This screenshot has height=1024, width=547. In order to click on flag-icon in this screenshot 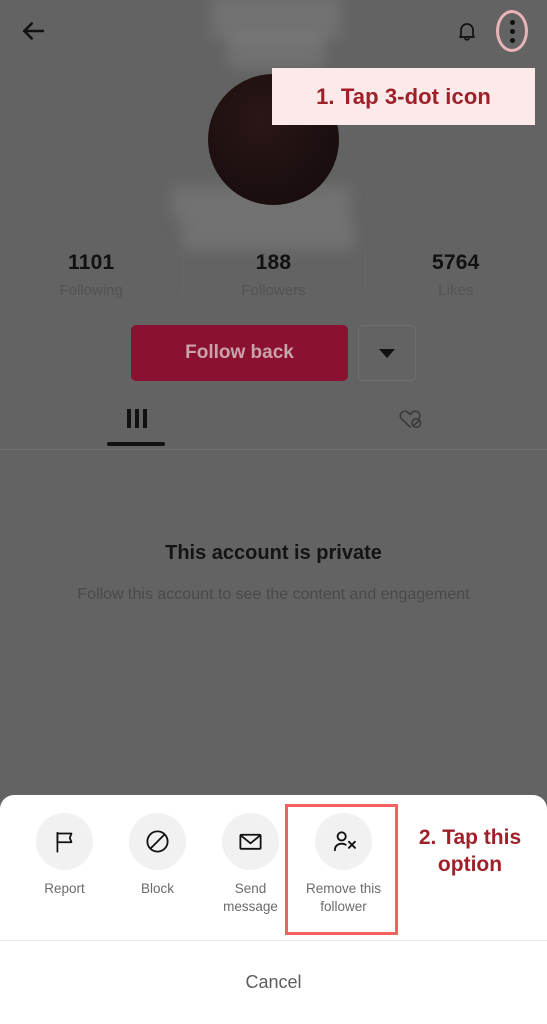, I will do `click(64, 841)`.